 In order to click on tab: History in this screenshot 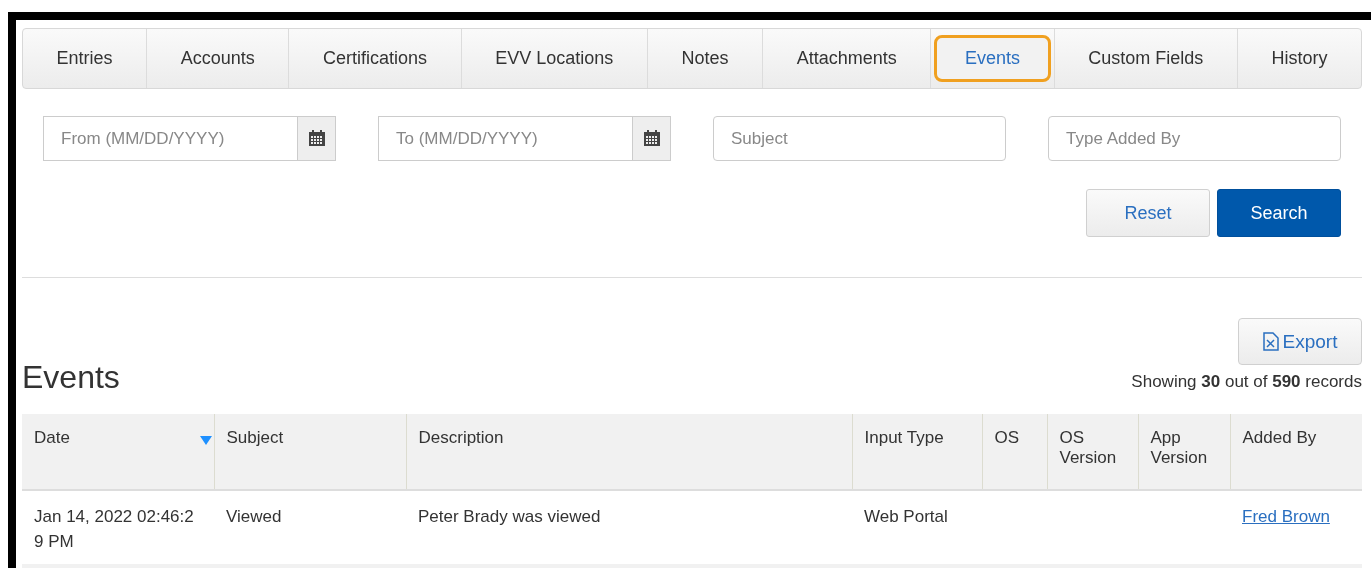, I will do `click(1299, 58)`.